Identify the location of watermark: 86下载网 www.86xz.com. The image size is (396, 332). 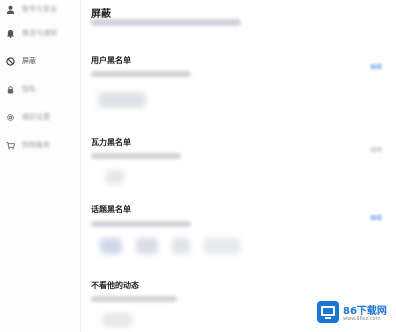
(355, 313).